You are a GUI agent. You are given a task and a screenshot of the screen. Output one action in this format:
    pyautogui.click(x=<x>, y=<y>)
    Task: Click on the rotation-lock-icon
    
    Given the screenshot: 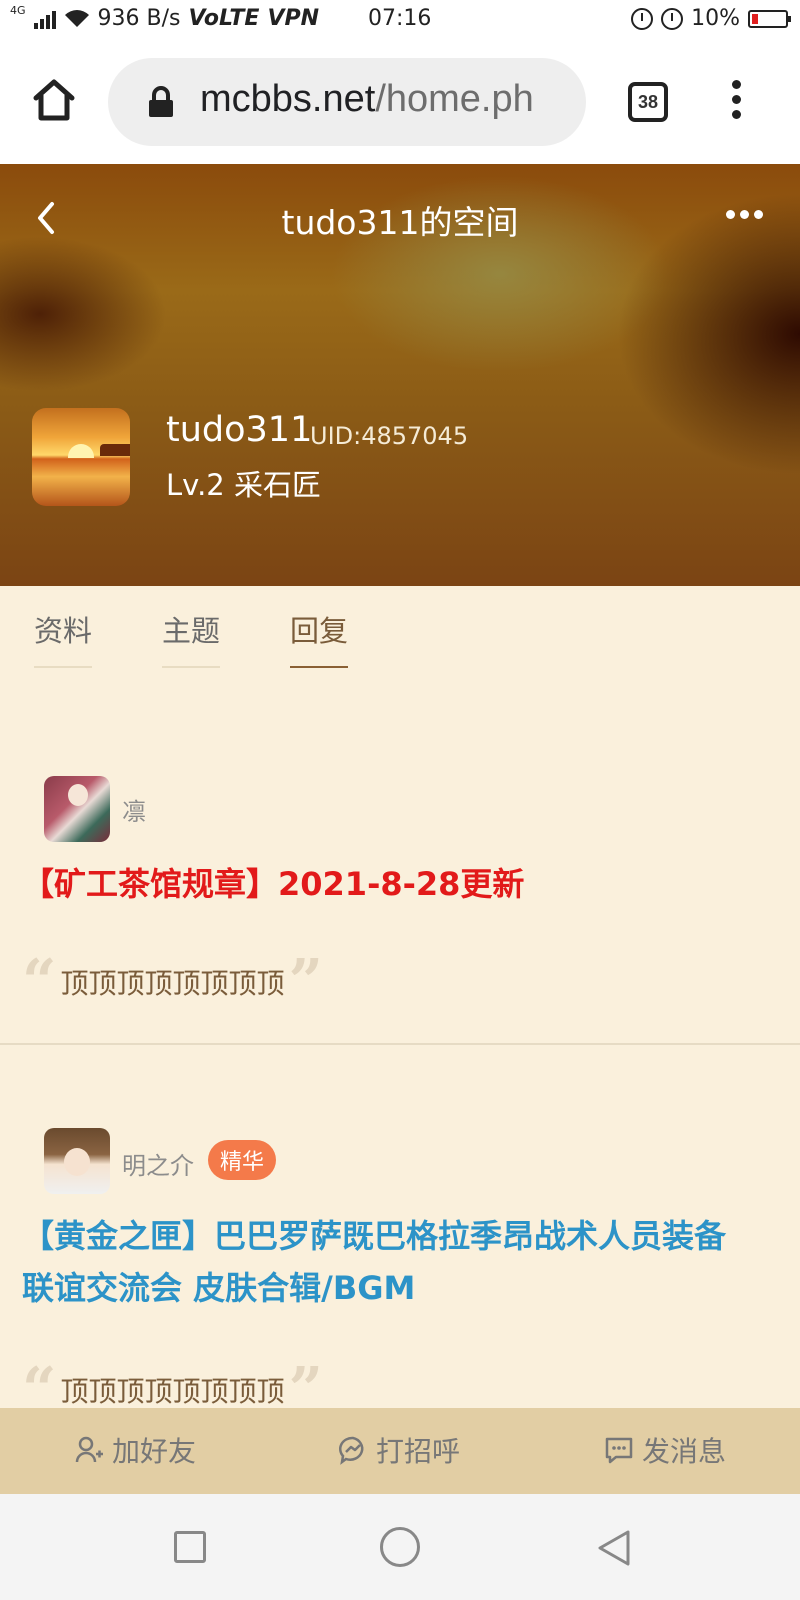 What is the action you would take?
    pyautogui.click(x=642, y=18)
    